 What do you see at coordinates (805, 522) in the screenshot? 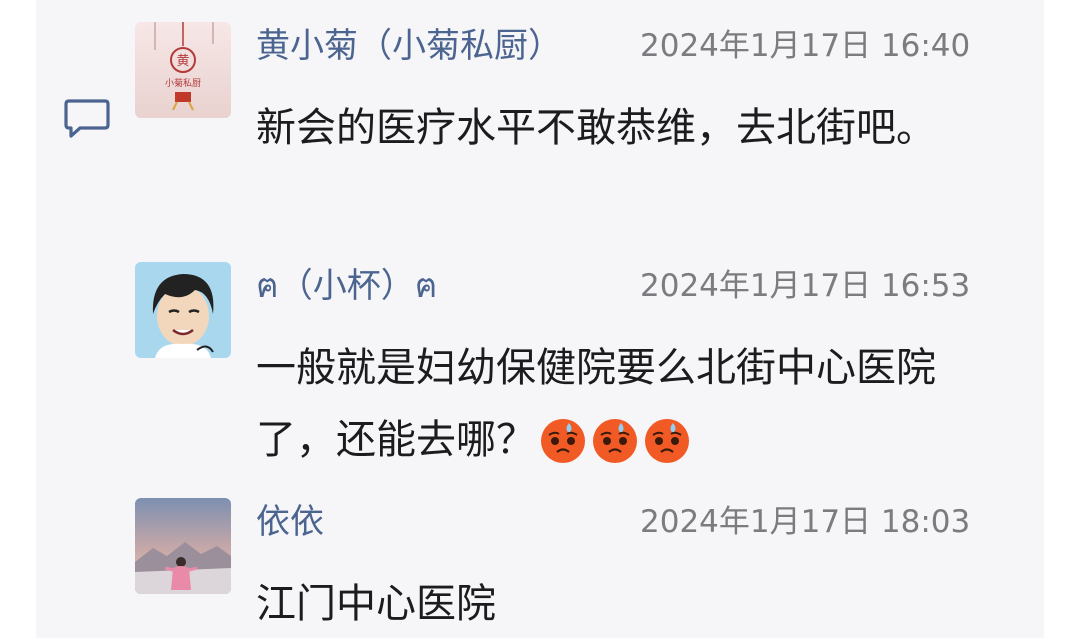
I see `comment-timestamp: 2024年1月17日 18:03` at bounding box center [805, 522].